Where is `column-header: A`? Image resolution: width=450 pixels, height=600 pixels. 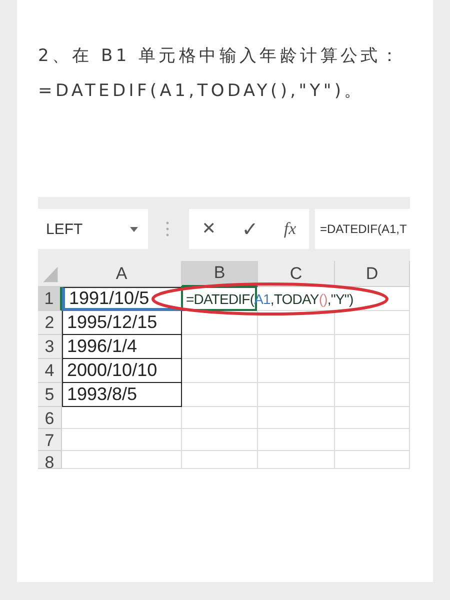
column-header: A is located at coordinates (122, 274).